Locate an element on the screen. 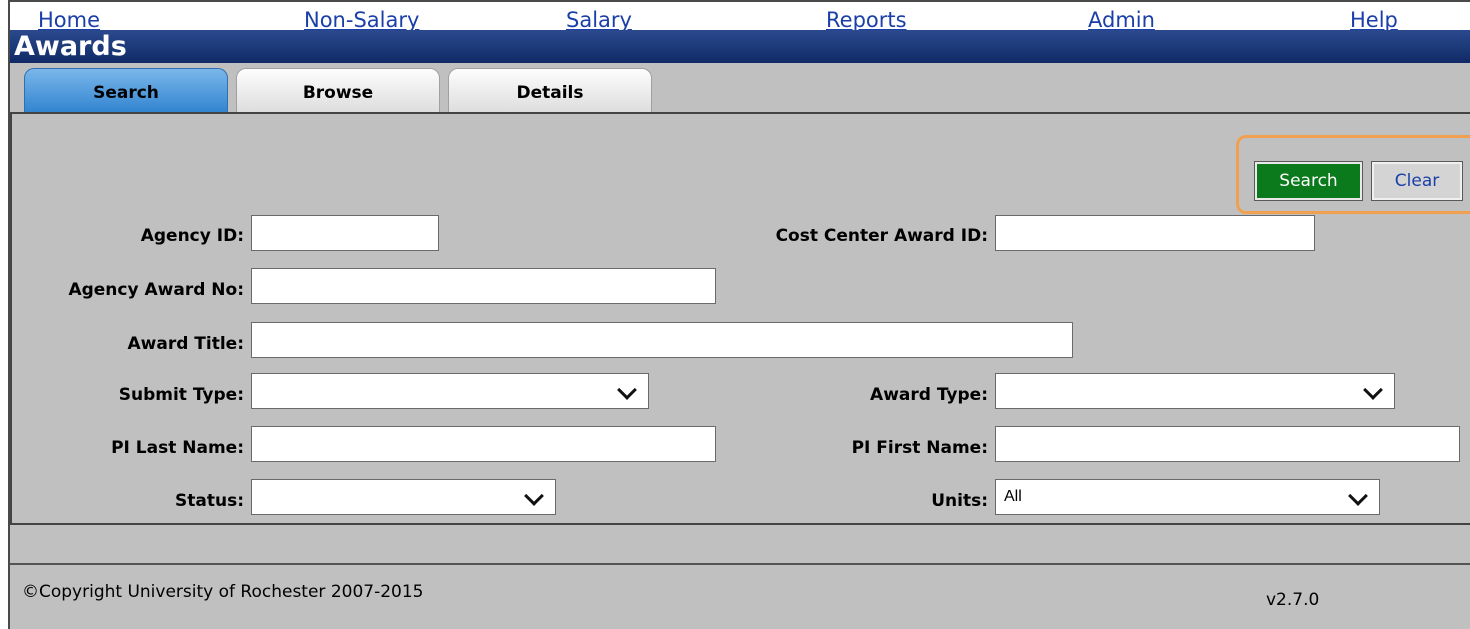 This screenshot has height=629, width=1470. submit-type-select is located at coordinates (450, 391).